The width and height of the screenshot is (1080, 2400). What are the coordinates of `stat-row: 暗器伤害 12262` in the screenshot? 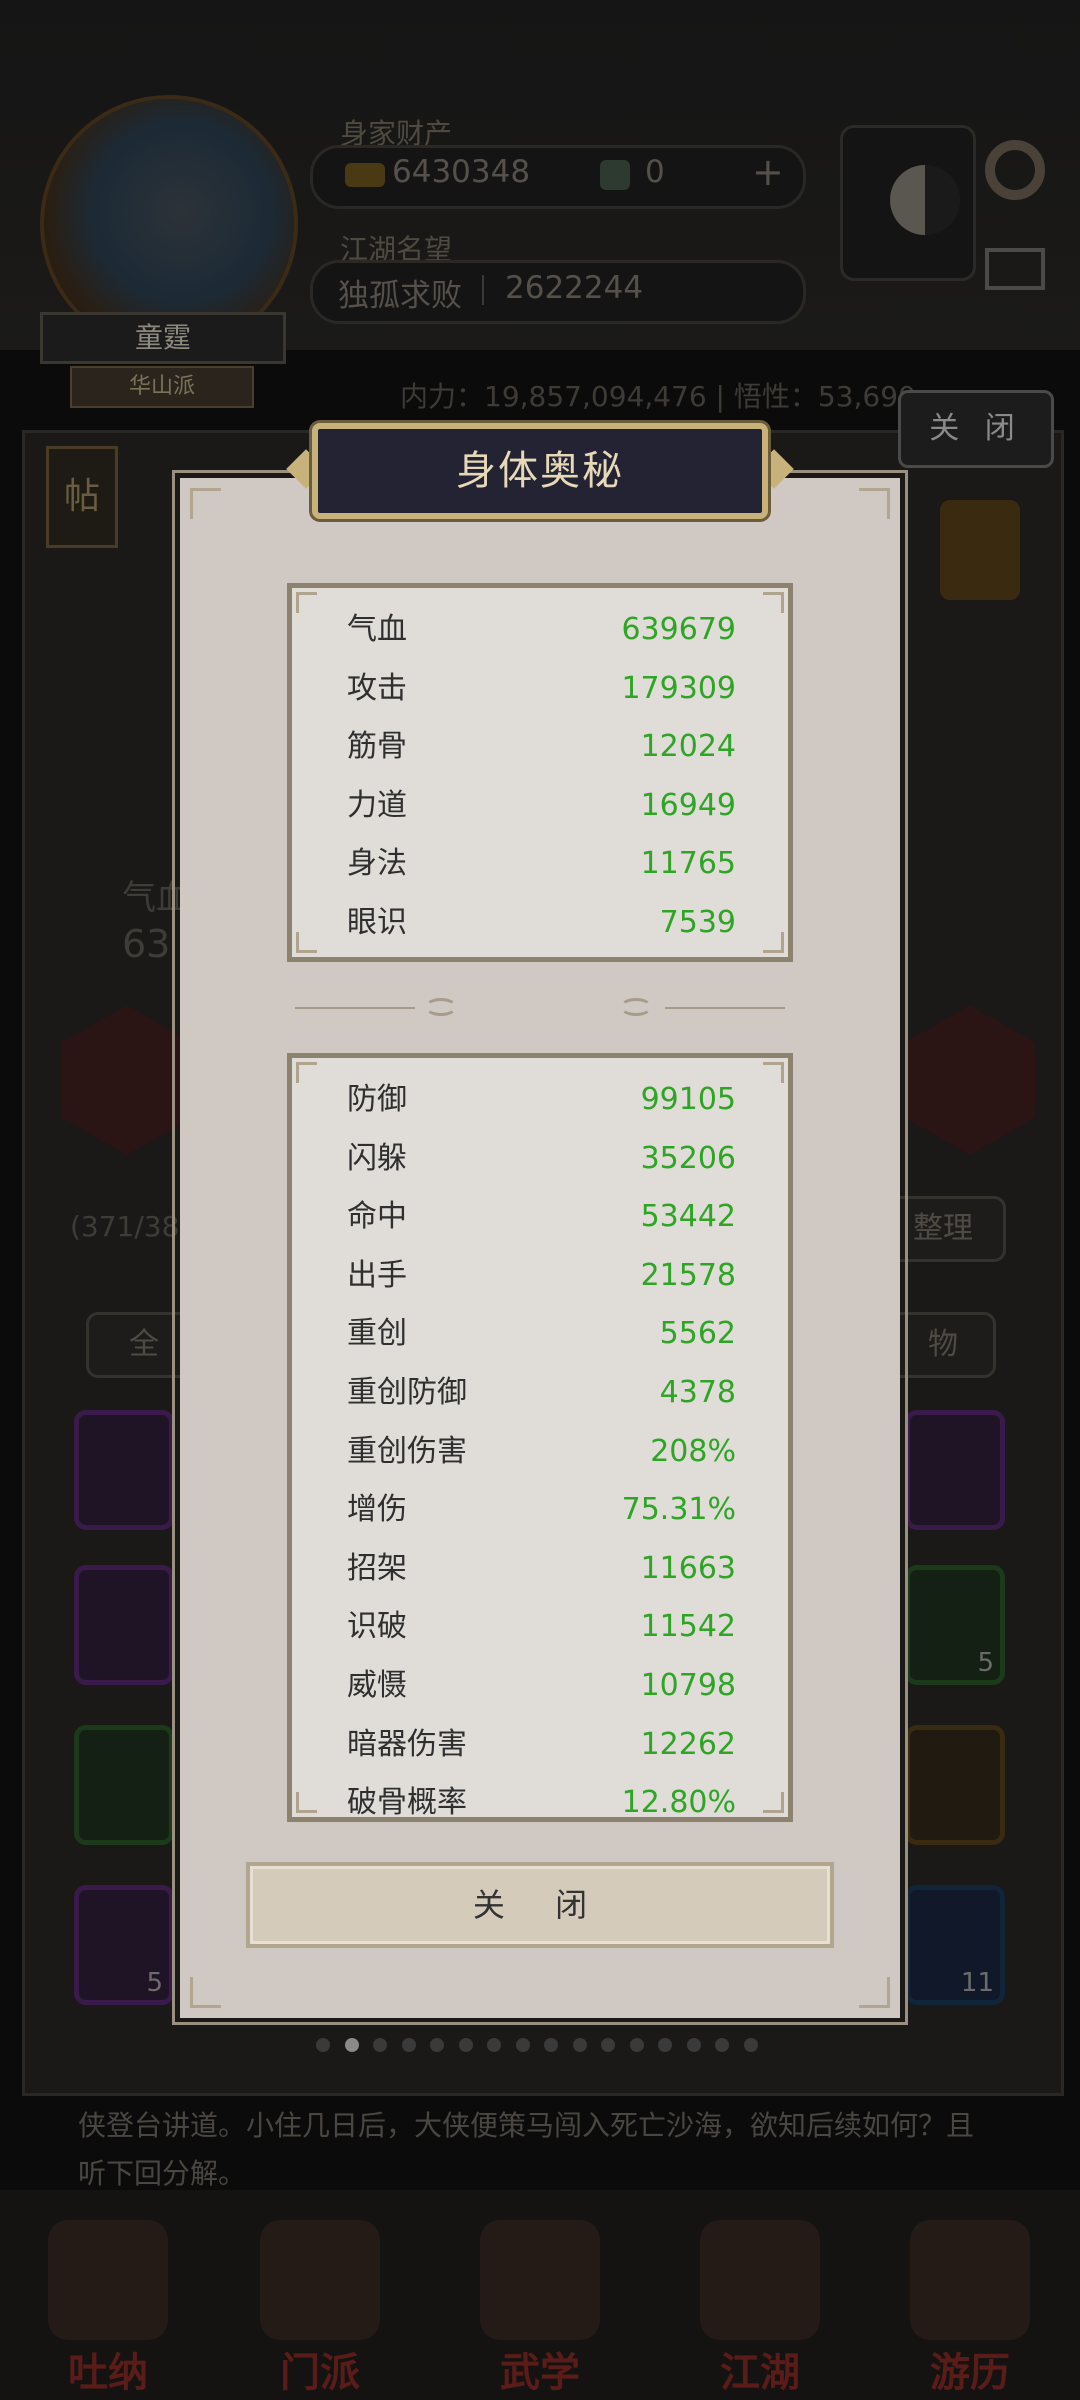 It's located at (540, 1744).